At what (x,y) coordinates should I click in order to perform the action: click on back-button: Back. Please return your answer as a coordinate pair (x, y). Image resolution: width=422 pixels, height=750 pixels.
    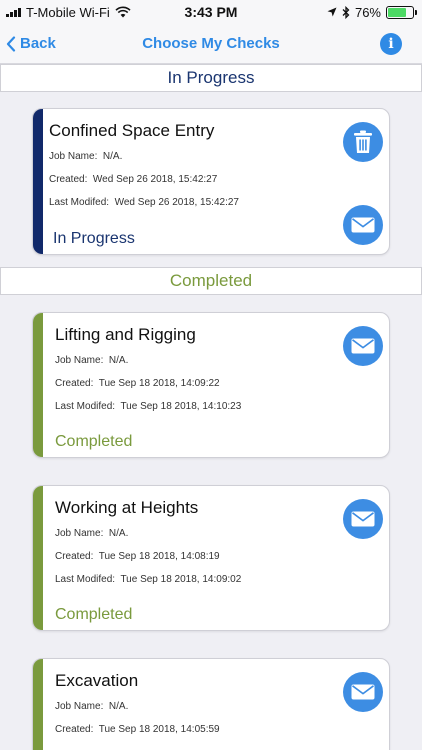
    Looking at the image, I should click on (31, 43).